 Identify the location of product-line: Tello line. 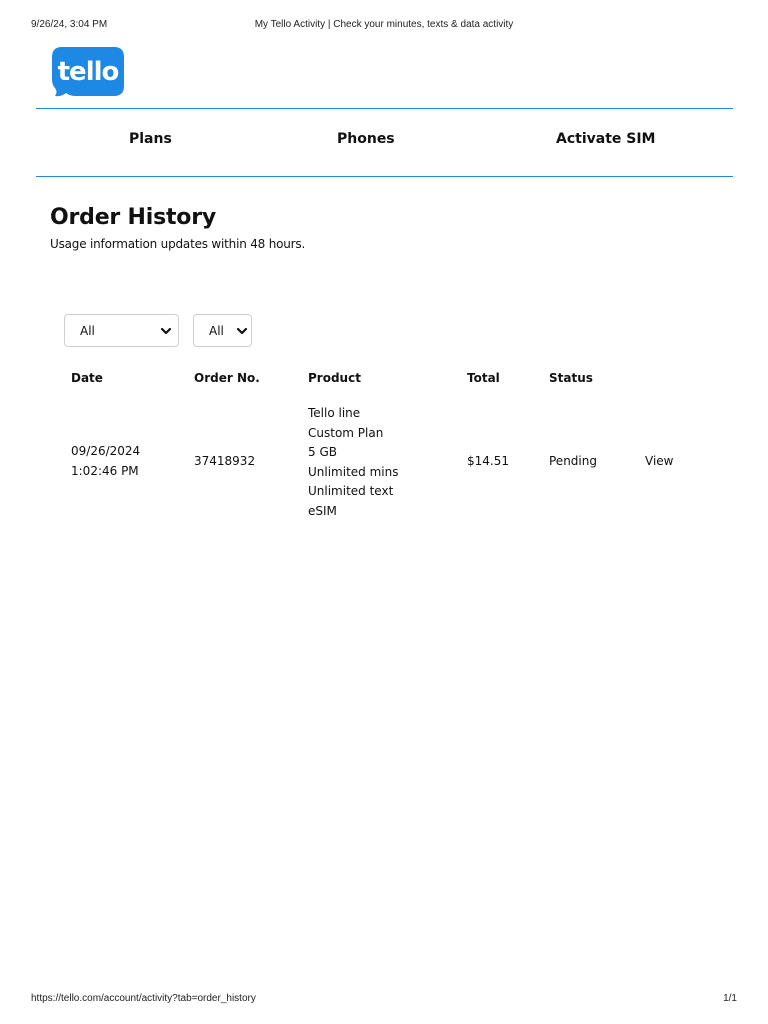
(334, 413).